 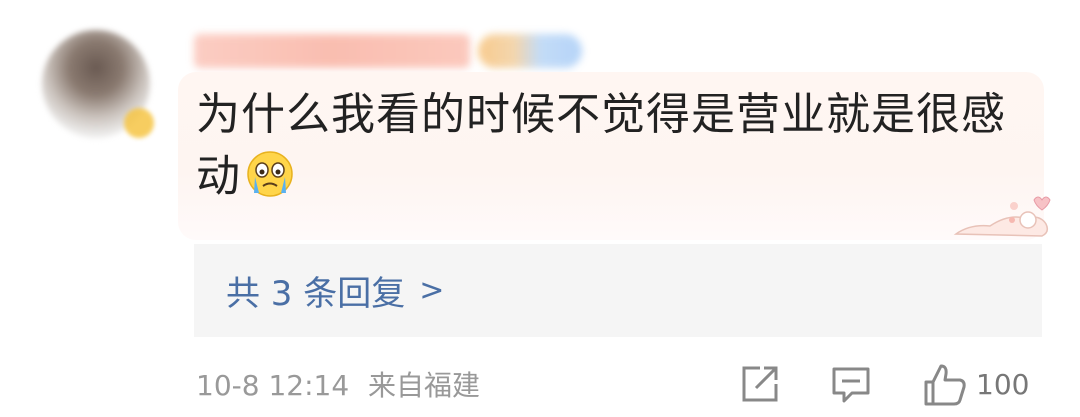 I want to click on view-replies-label: 共 3 条回复, so click(x=316, y=294).